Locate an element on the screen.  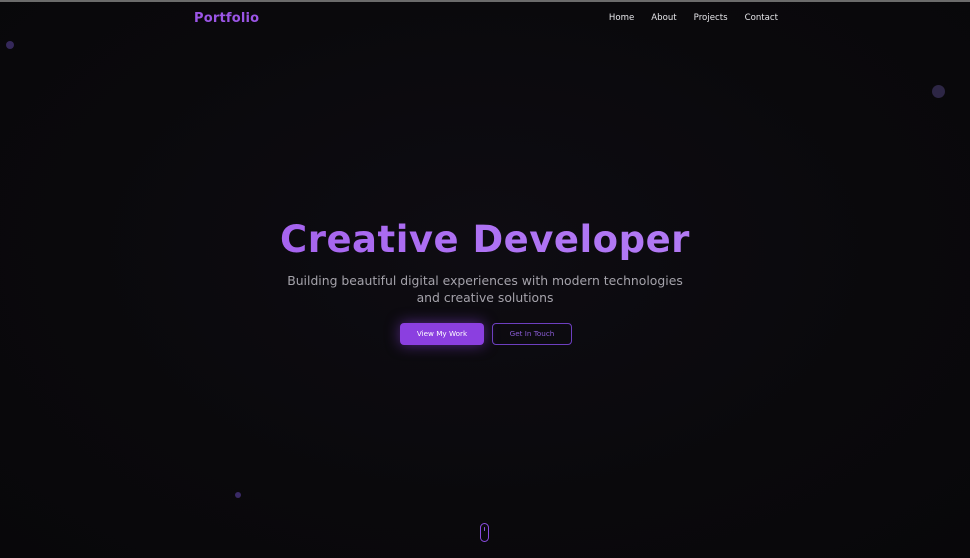
nav-link-home: Home is located at coordinates (621, 18).